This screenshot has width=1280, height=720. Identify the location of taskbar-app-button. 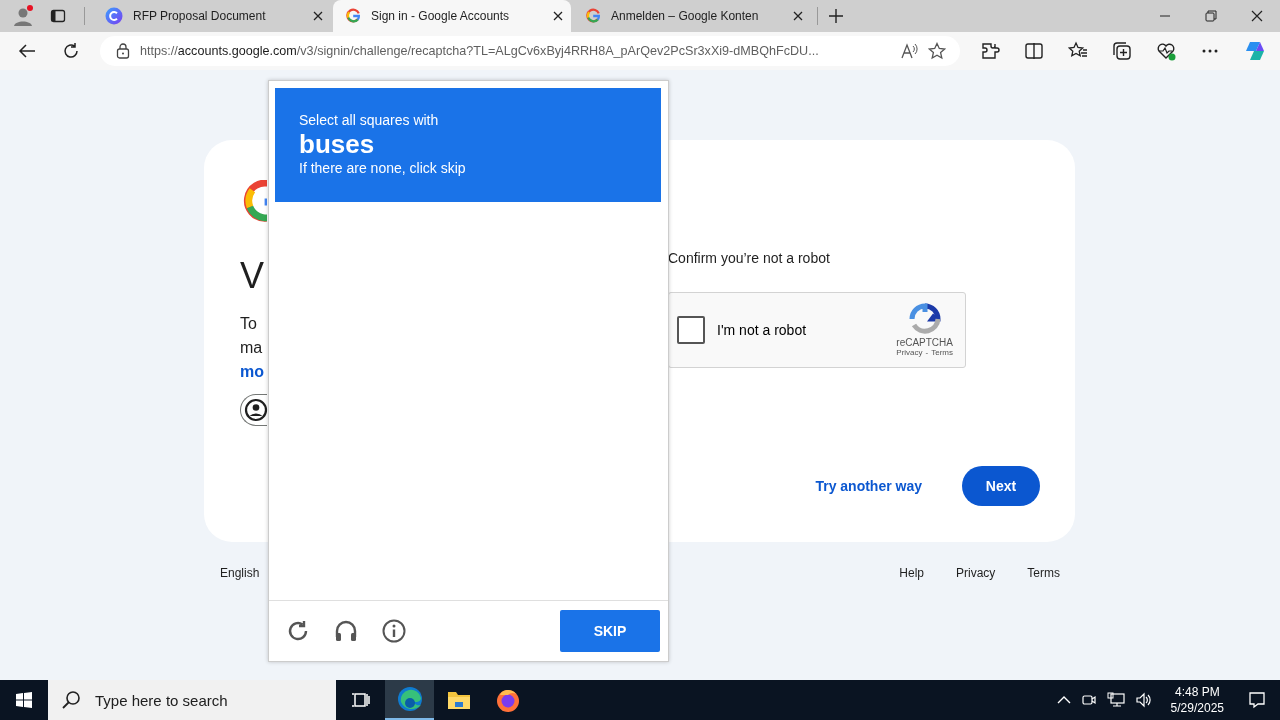
(409, 700).